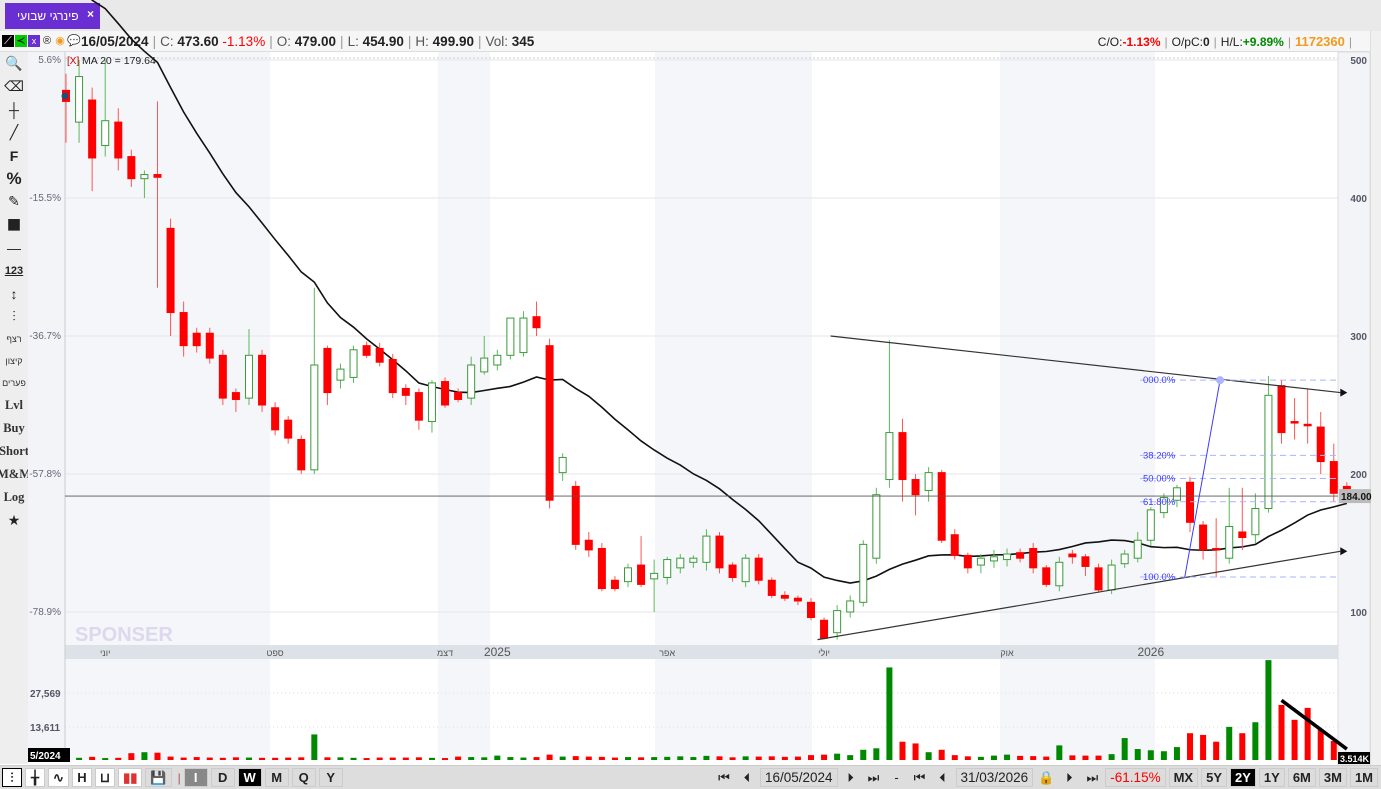  What do you see at coordinates (130, 777) in the screenshot?
I see `chart-color-button: ▮▮` at bounding box center [130, 777].